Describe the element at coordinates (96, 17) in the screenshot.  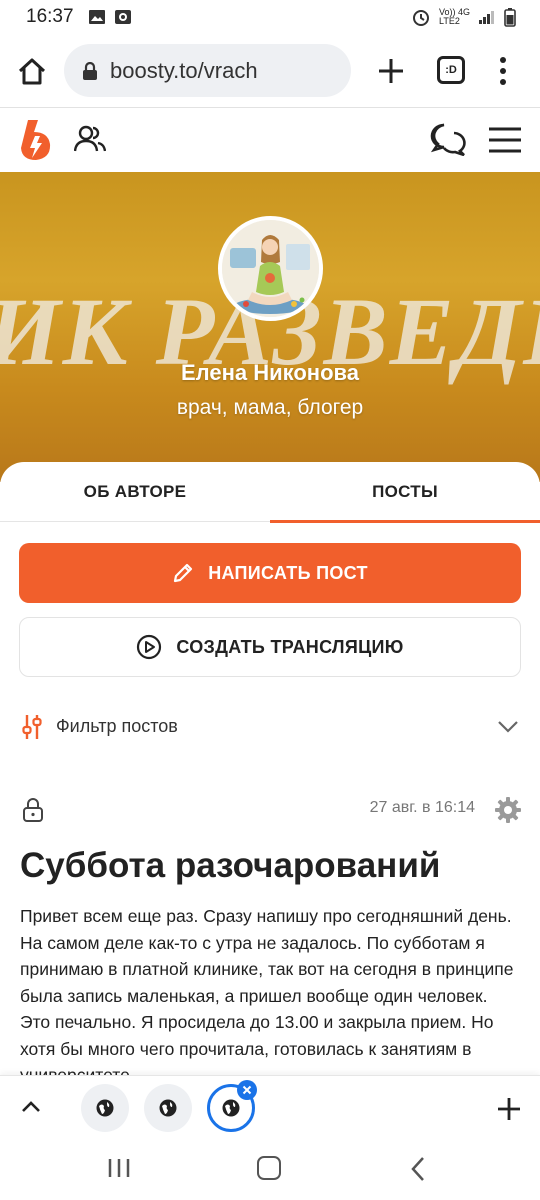
I see `gallery-notification-icon` at that location.